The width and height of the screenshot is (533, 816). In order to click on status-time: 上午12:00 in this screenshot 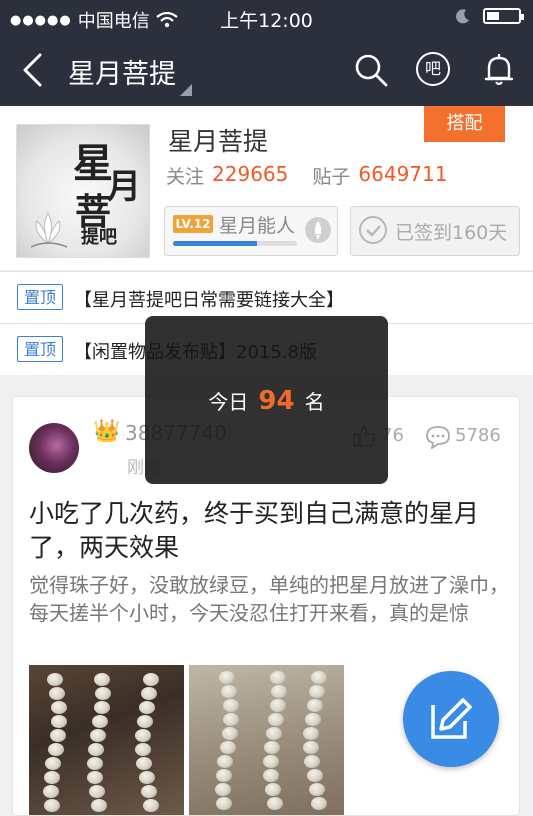, I will do `click(266, 21)`.